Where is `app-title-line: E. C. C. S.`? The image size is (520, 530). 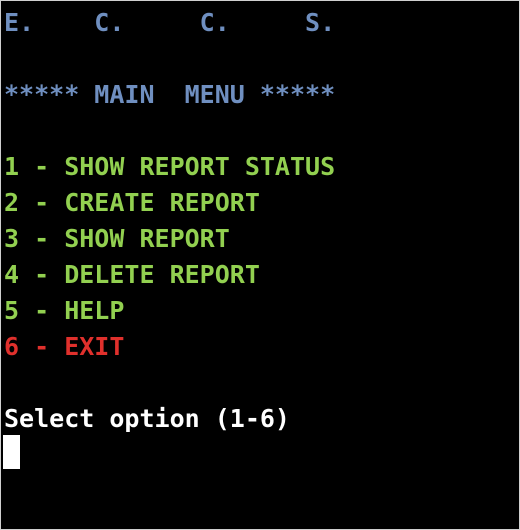
app-title-line: E. C. C. S. is located at coordinates (170, 22).